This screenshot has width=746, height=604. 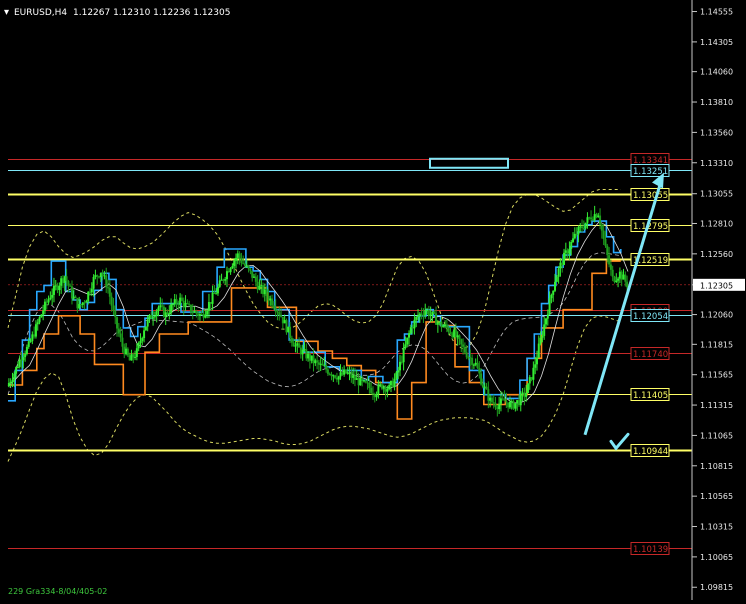 What do you see at coordinates (716, 132) in the screenshot?
I see `y-tick-label: 1.13560` at bounding box center [716, 132].